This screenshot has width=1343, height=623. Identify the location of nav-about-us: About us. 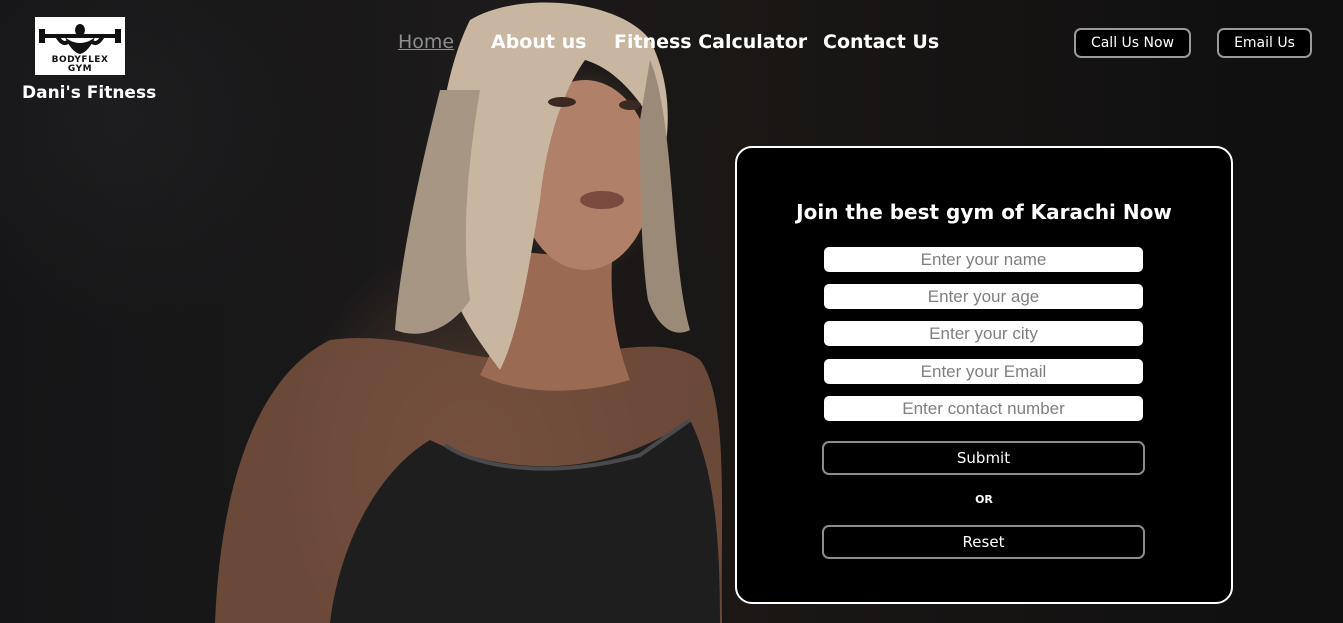
(538, 42).